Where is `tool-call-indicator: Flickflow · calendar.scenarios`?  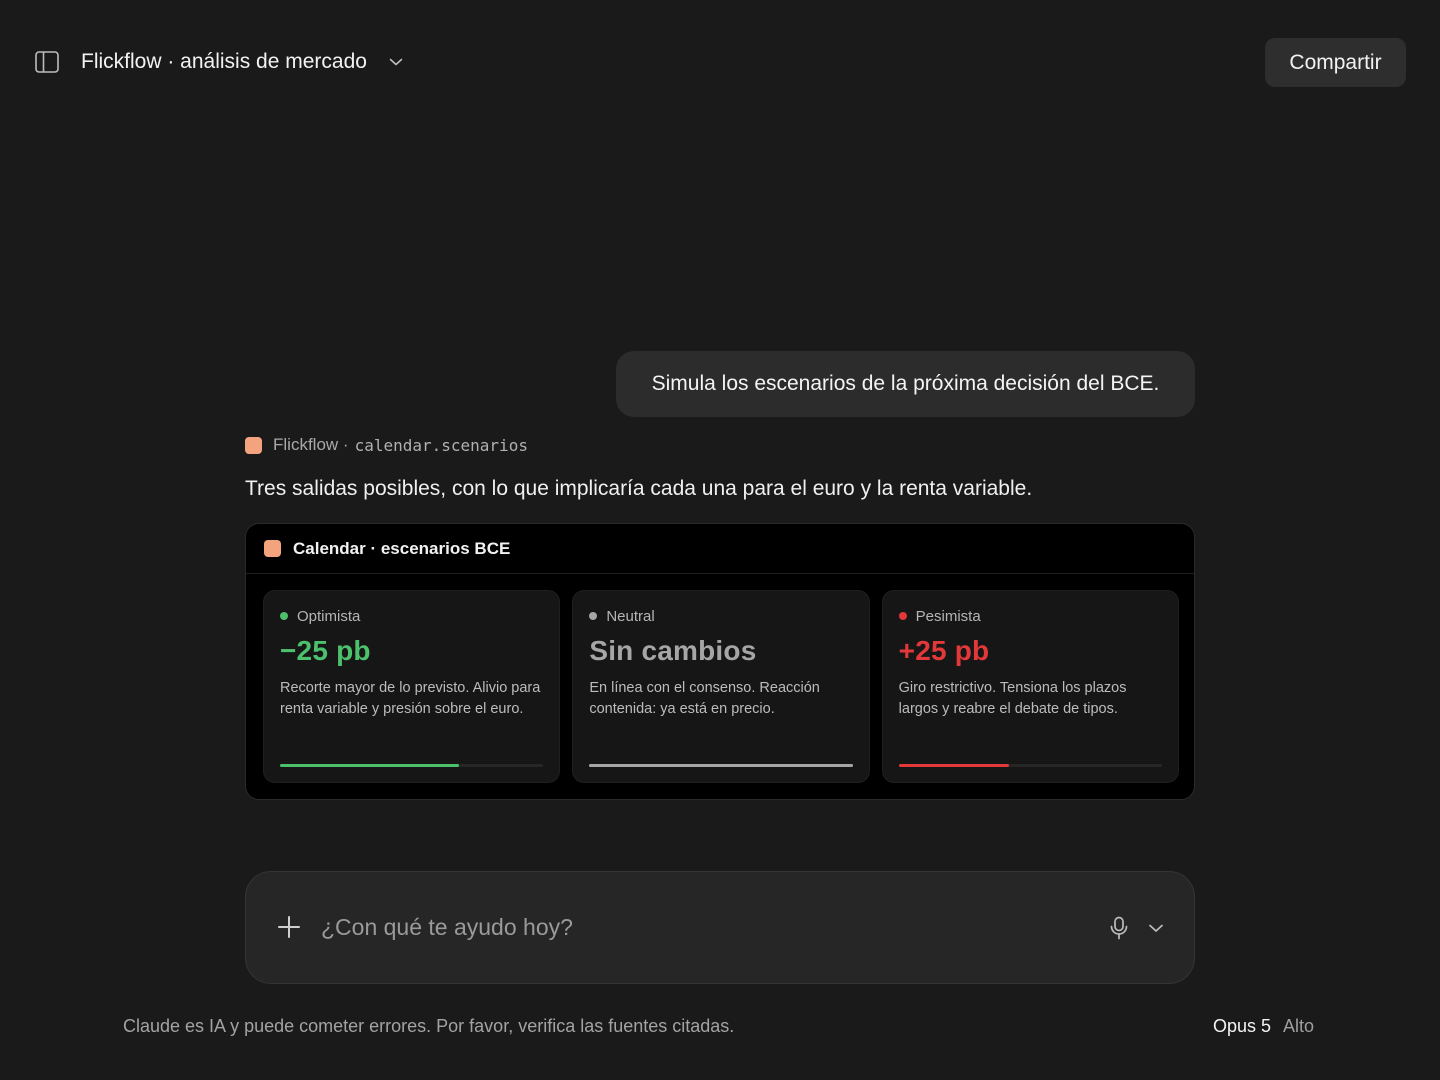
tool-call-indicator: Flickflow · calendar.scenarios is located at coordinates (386, 445).